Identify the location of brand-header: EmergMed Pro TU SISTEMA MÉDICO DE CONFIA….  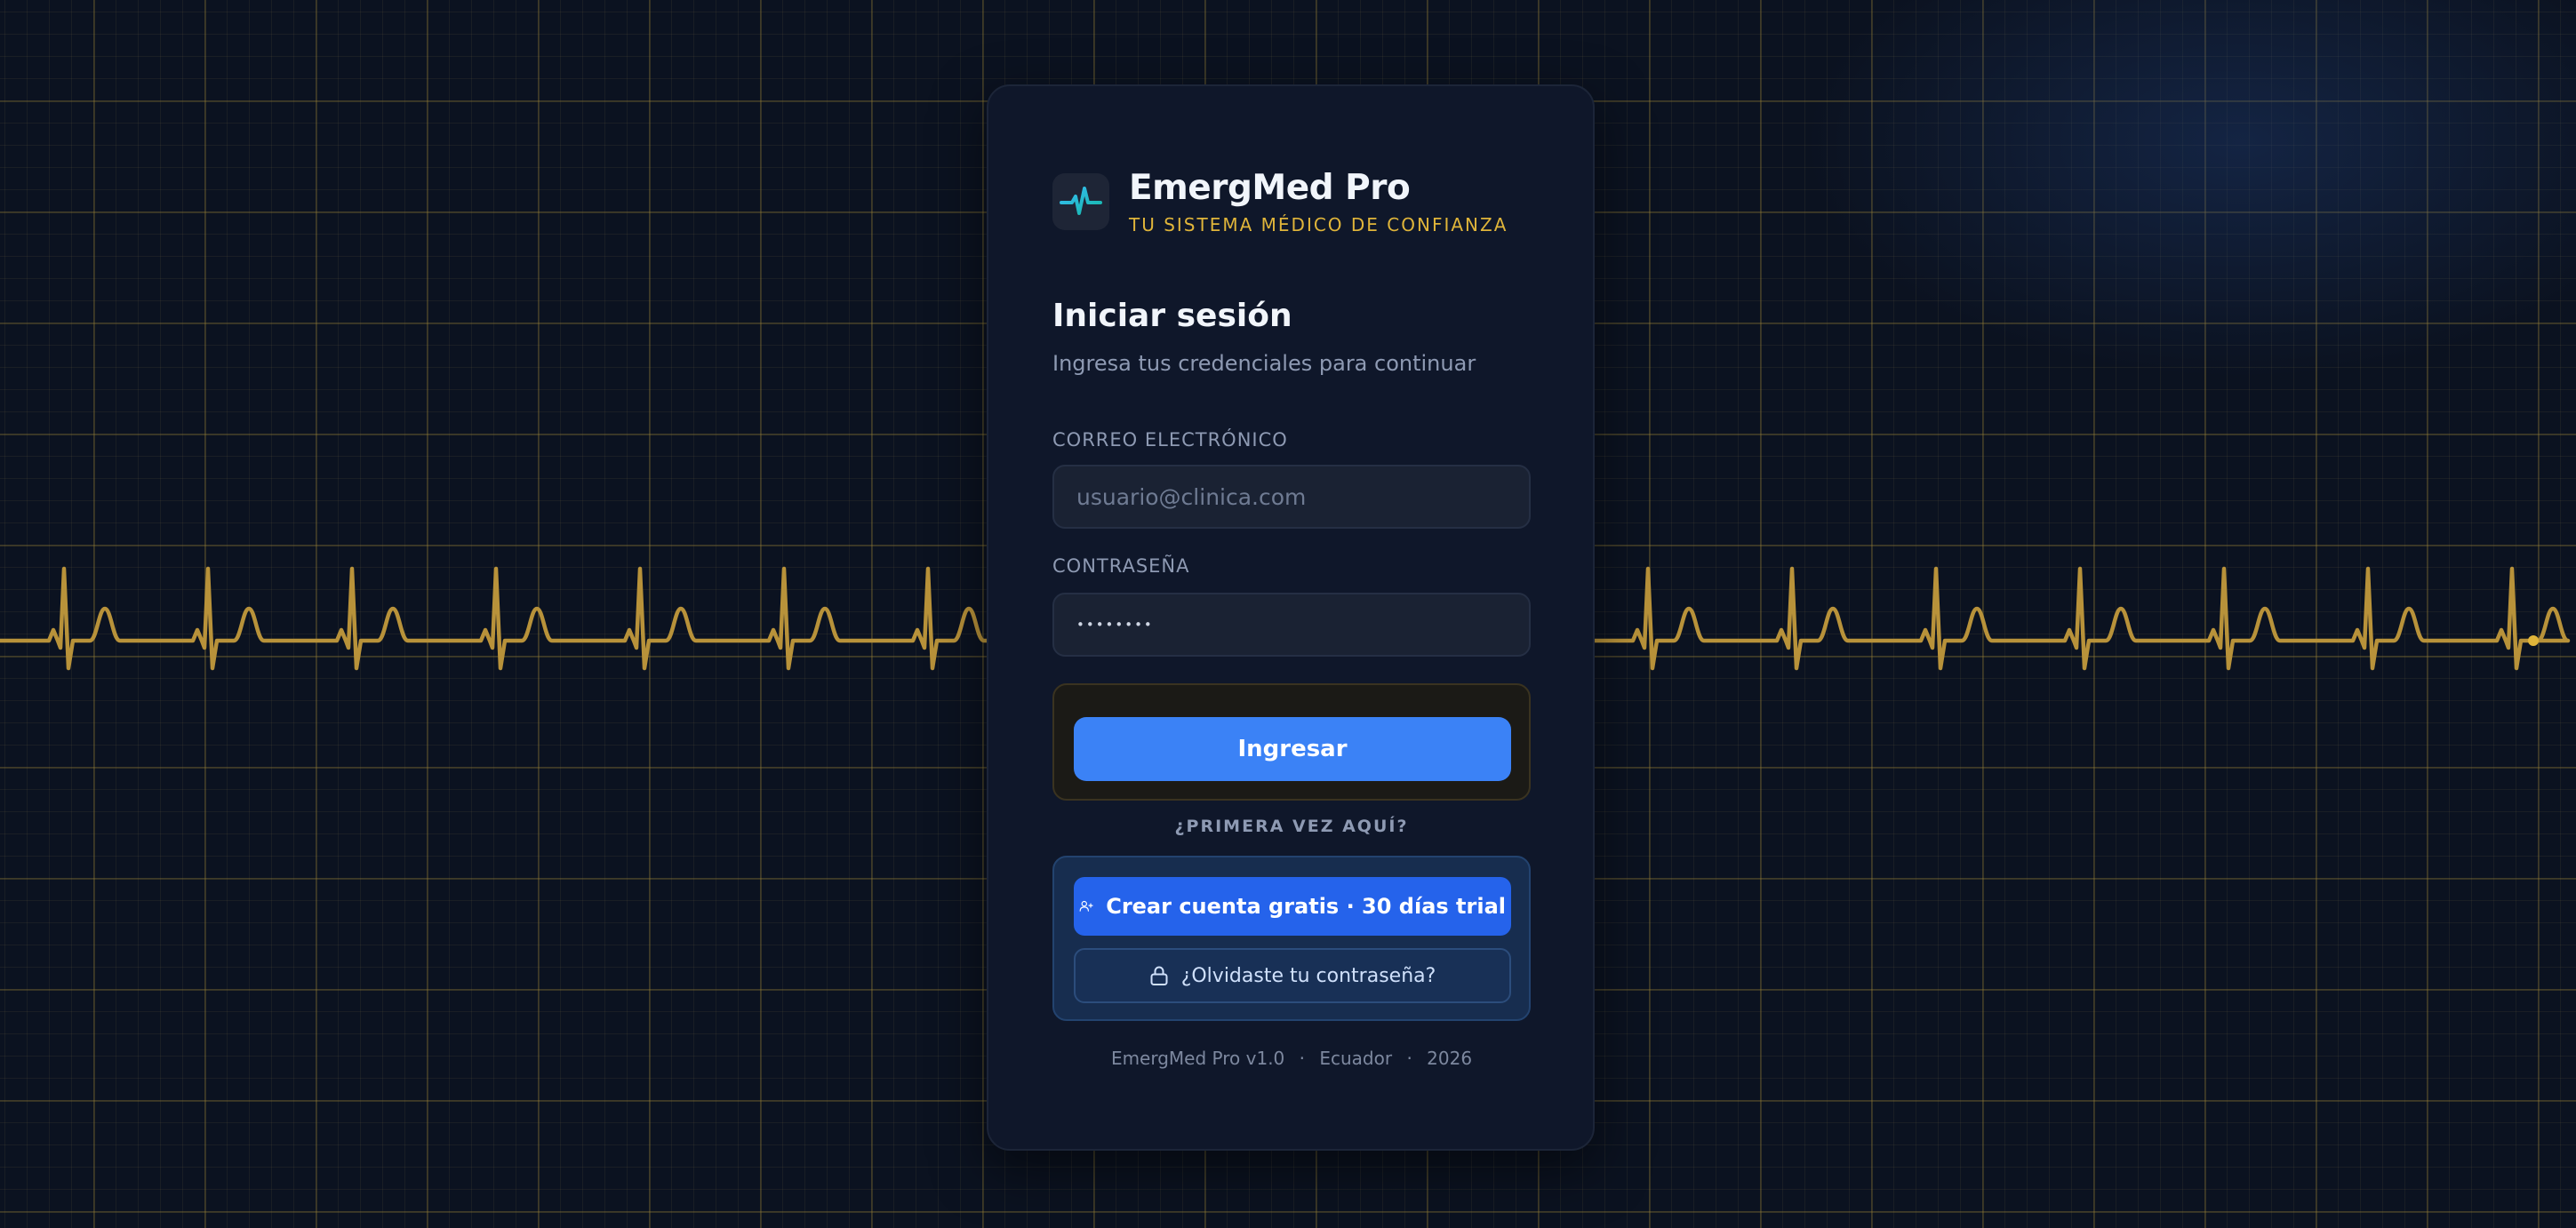
(1301, 203).